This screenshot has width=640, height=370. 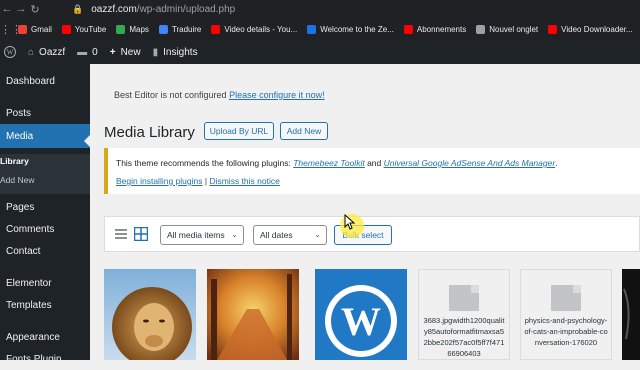 What do you see at coordinates (45, 207) in the screenshot?
I see `sidebar-item-pages: Pages` at bounding box center [45, 207].